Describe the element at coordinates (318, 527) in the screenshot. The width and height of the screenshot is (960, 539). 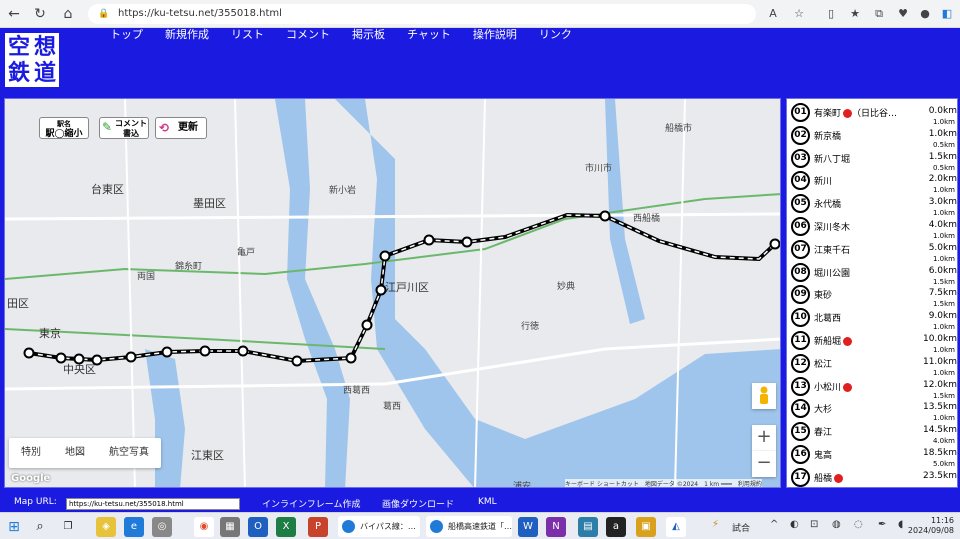
I see `powerpoint-icon: P` at that location.